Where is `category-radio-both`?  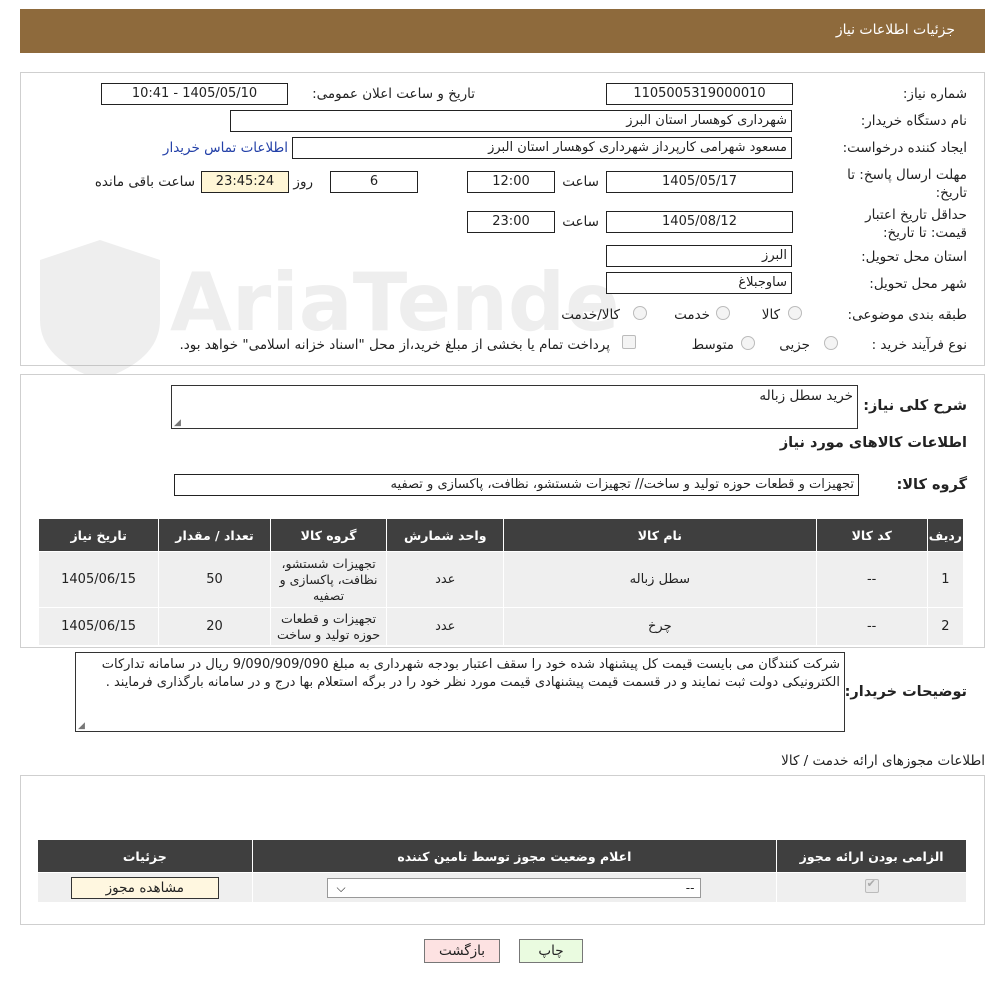 category-radio-both is located at coordinates (640, 313).